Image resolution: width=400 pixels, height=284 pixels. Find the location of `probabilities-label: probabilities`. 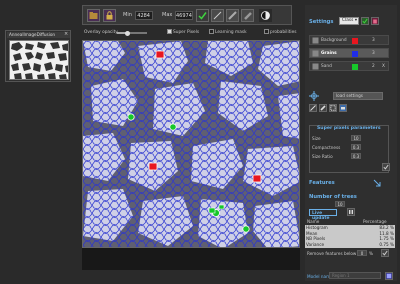

probabilities-label: probabilities is located at coordinates (283, 32).